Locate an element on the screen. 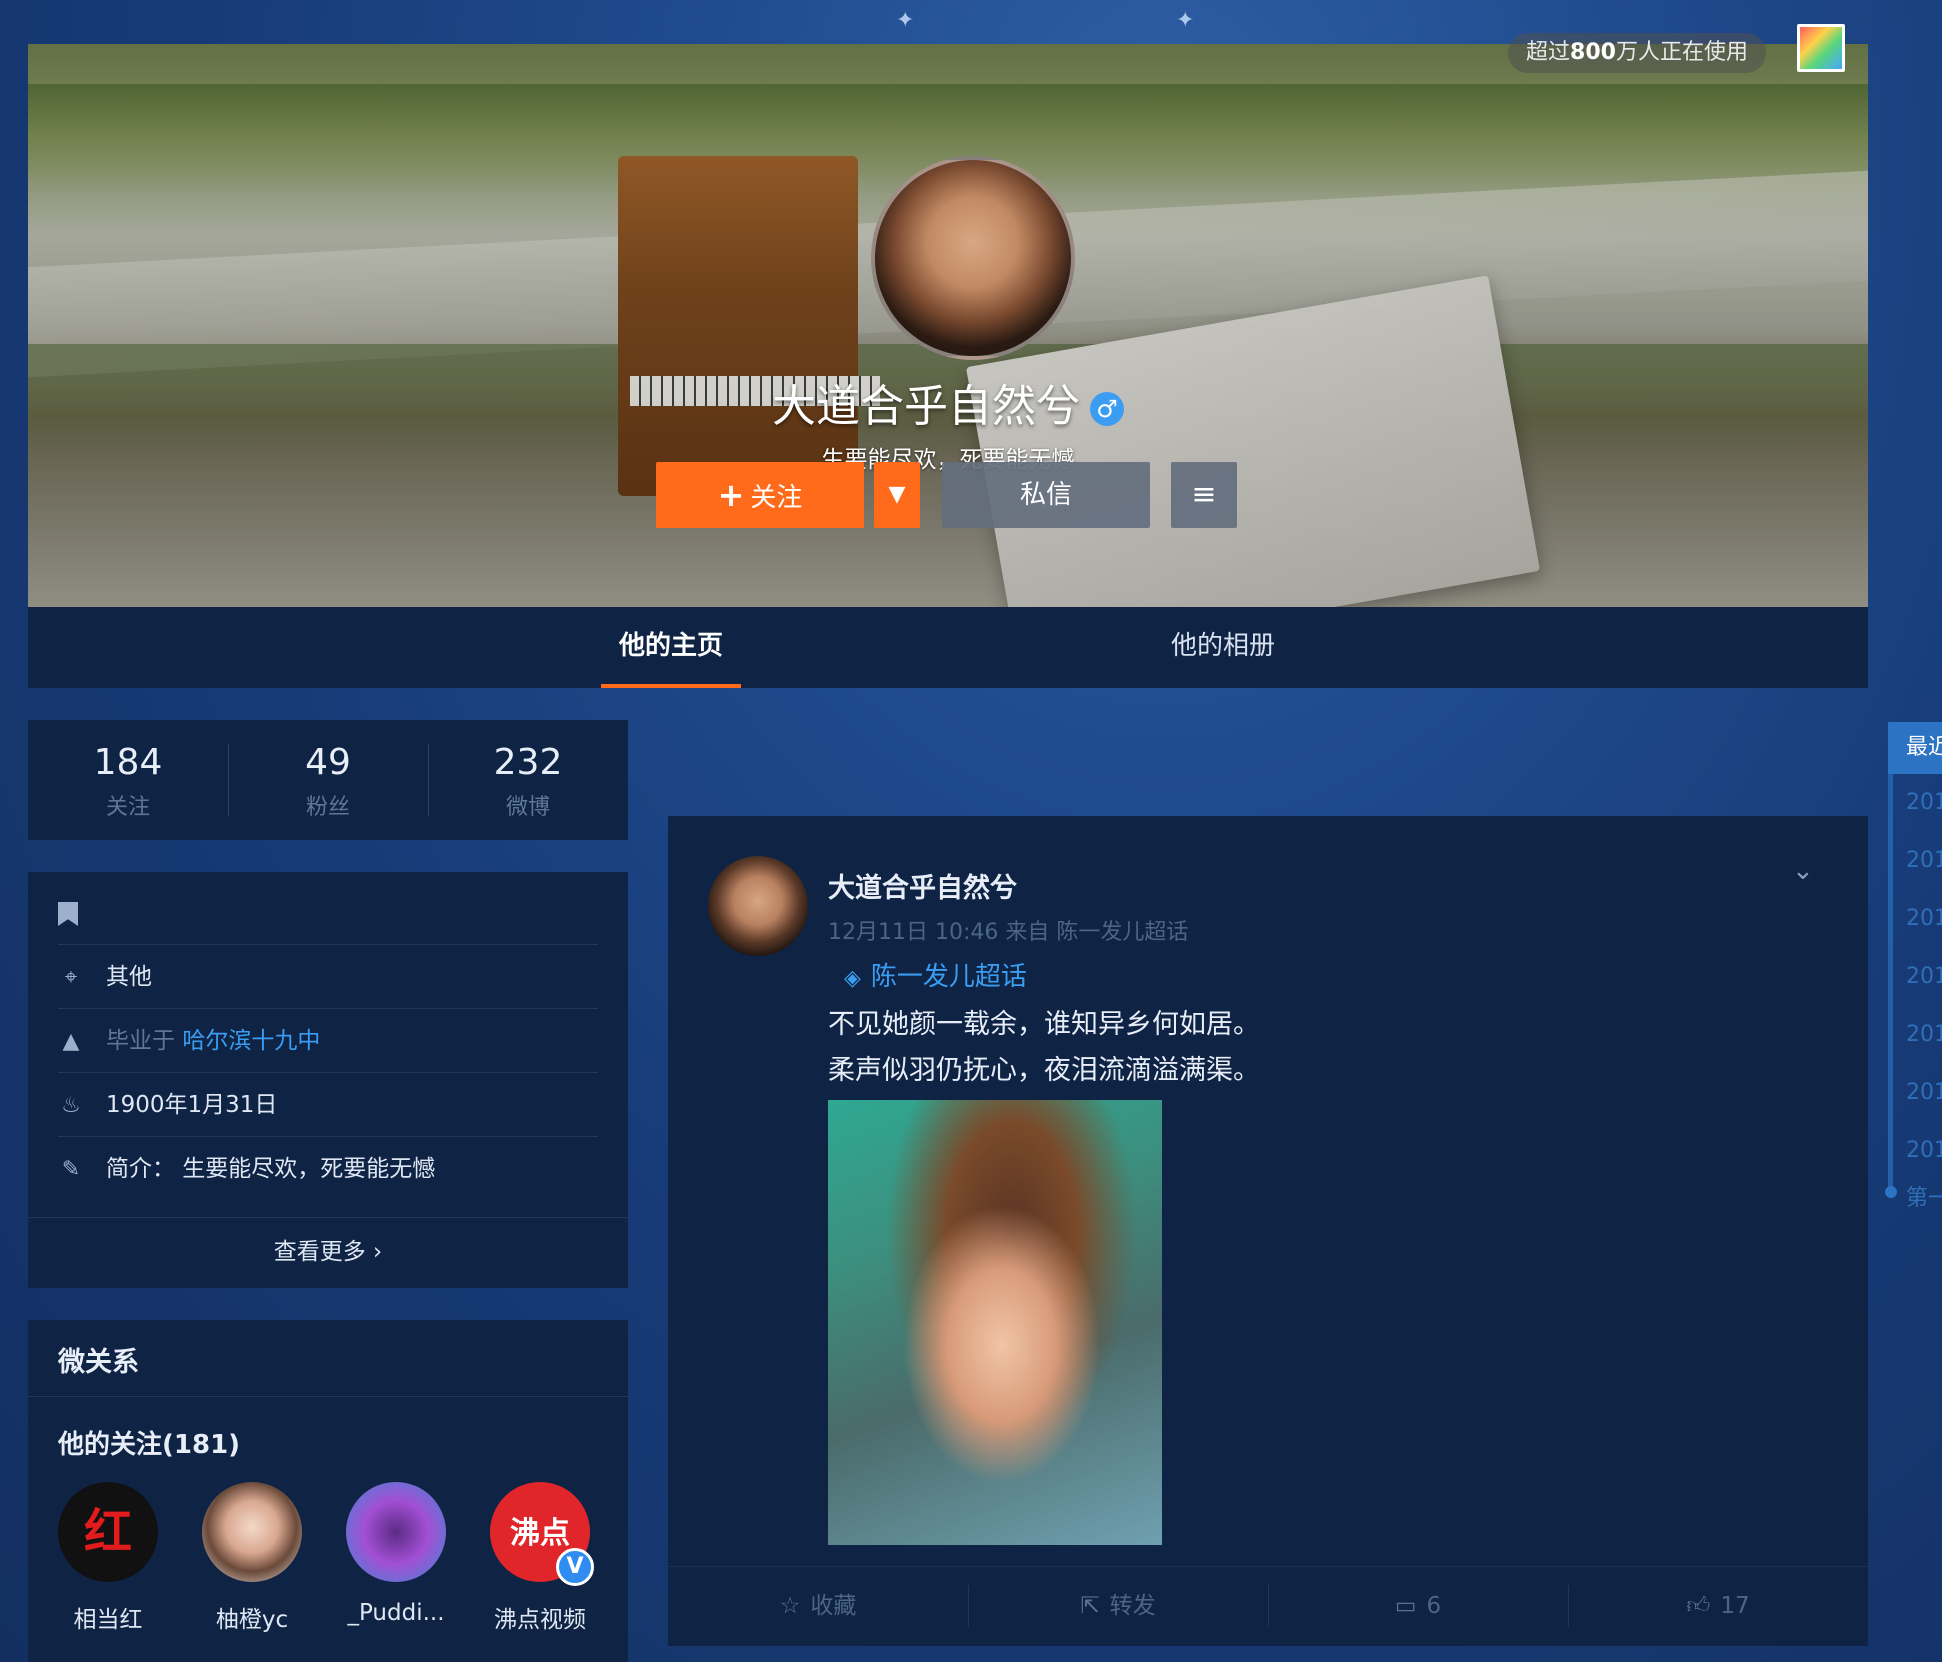  stat-following: 184 关注 is located at coordinates (128, 780).